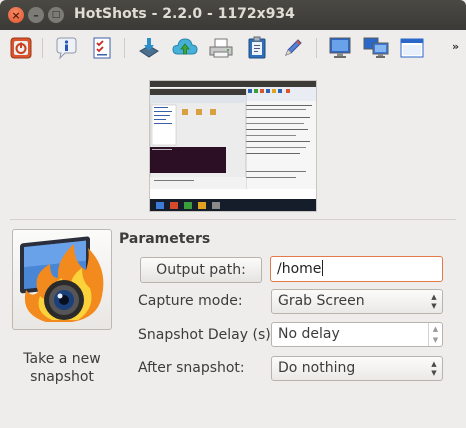 Image resolution: width=466 pixels, height=428 pixels. What do you see at coordinates (435, 334) in the screenshot?
I see `spin-arrows-icon: ▲ ▼` at bounding box center [435, 334].